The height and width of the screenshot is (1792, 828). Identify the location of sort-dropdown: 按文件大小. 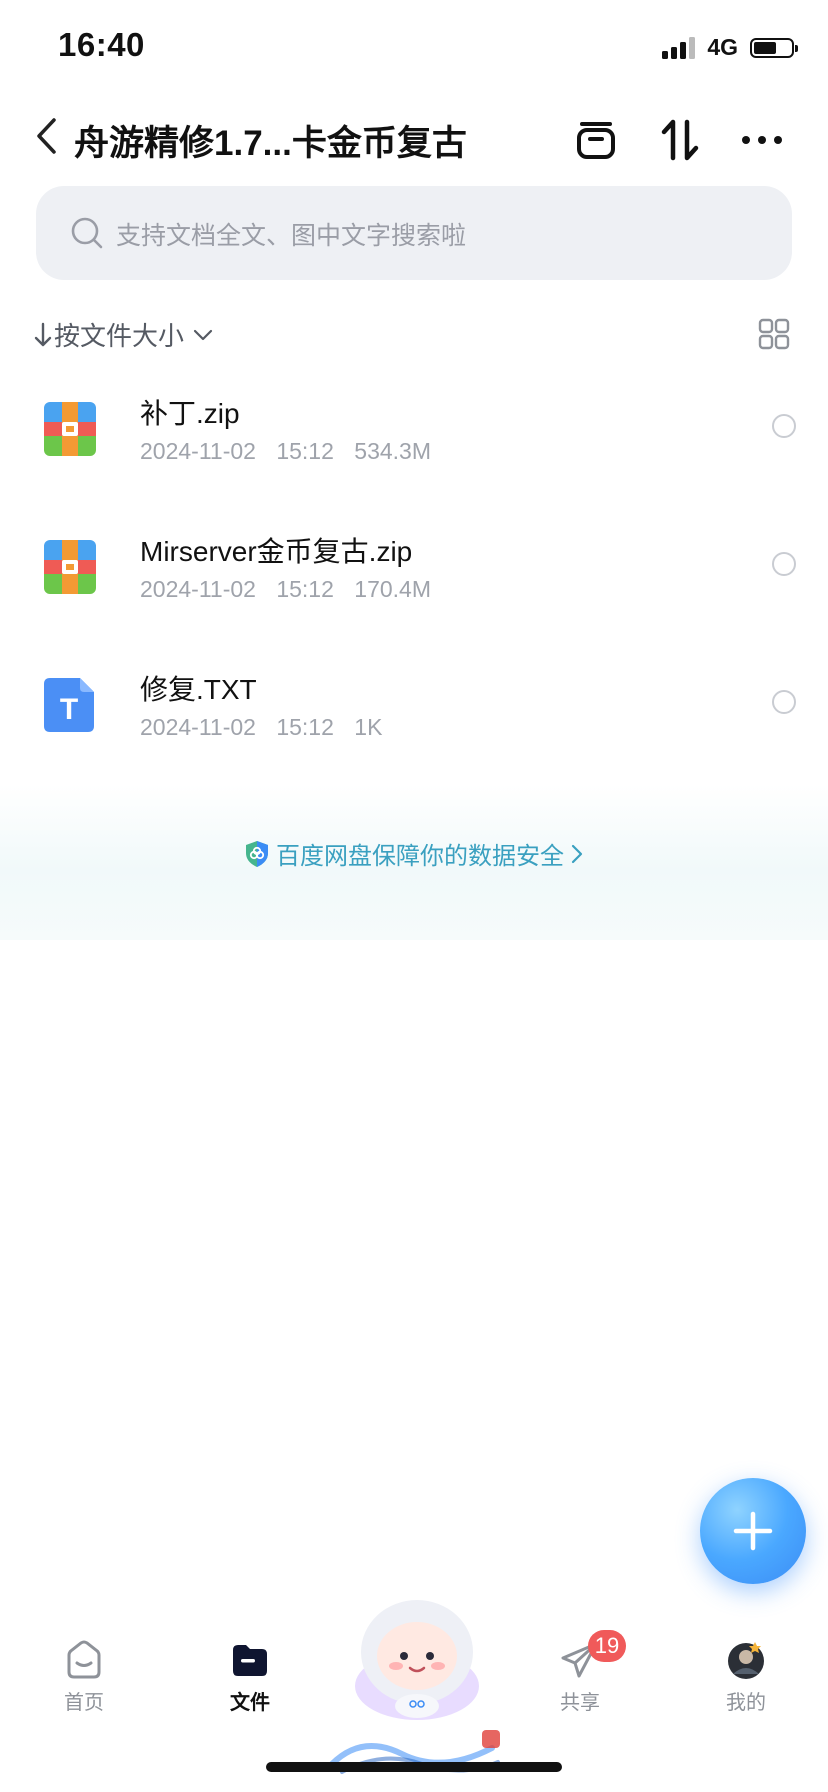
(124, 334).